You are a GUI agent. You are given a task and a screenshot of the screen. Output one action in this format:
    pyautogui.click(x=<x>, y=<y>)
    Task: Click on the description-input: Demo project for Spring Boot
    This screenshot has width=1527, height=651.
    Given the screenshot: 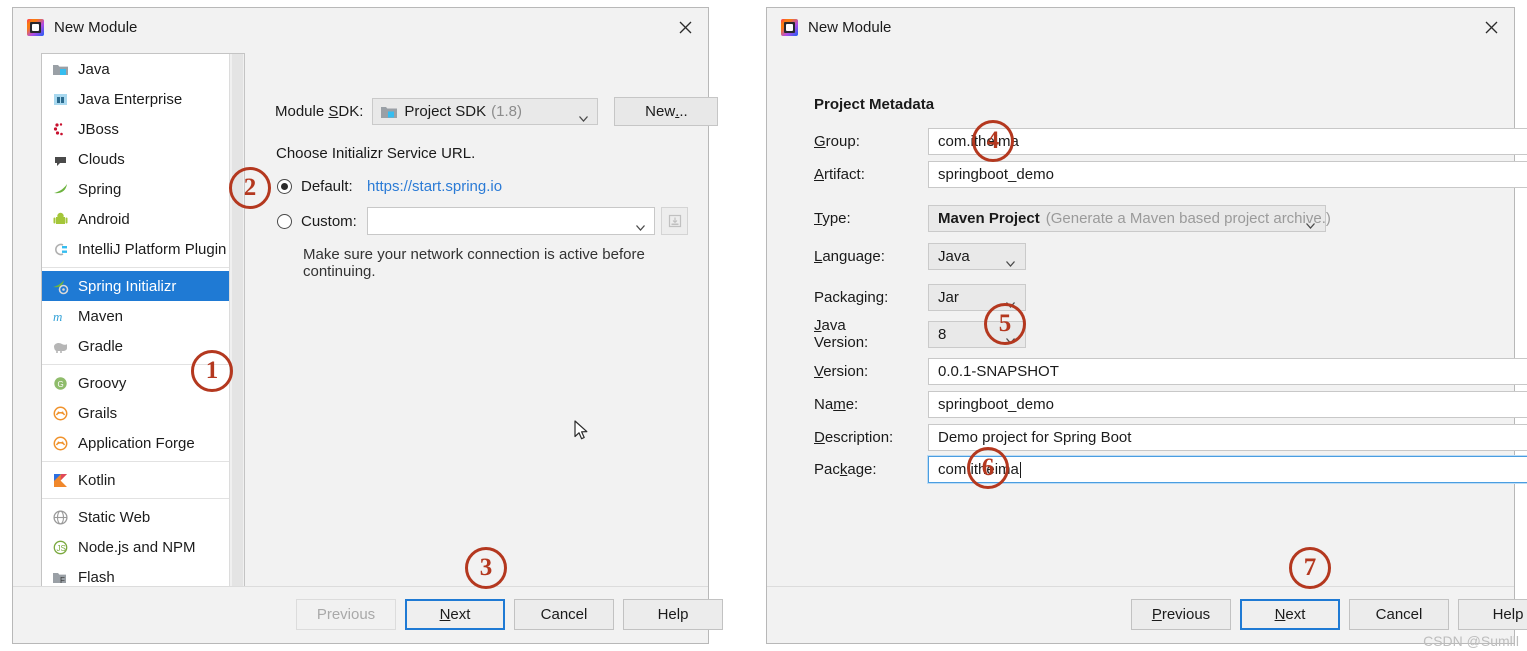 What is the action you would take?
    pyautogui.click(x=1227, y=437)
    